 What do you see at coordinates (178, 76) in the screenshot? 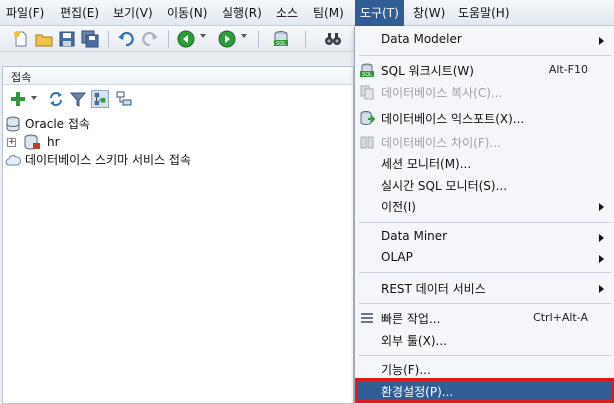
I see `connections-tab: 접속` at bounding box center [178, 76].